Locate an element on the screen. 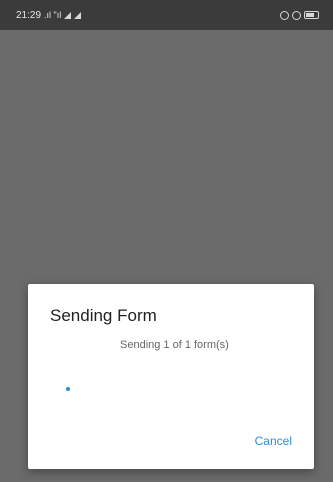 The width and height of the screenshot is (333, 482). location-icon is located at coordinates (284, 15).